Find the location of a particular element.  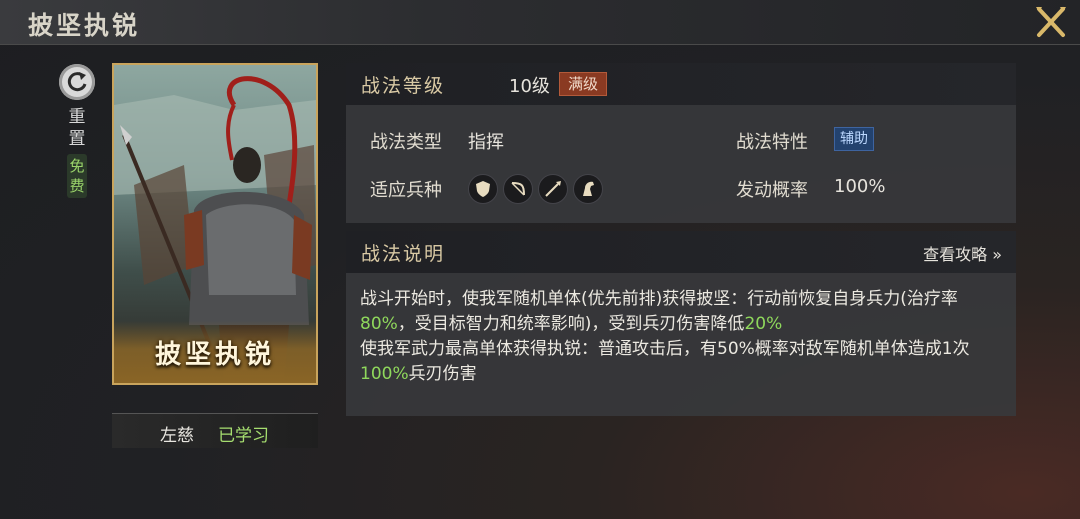

desc-highlight: 80% is located at coordinates (379, 324).